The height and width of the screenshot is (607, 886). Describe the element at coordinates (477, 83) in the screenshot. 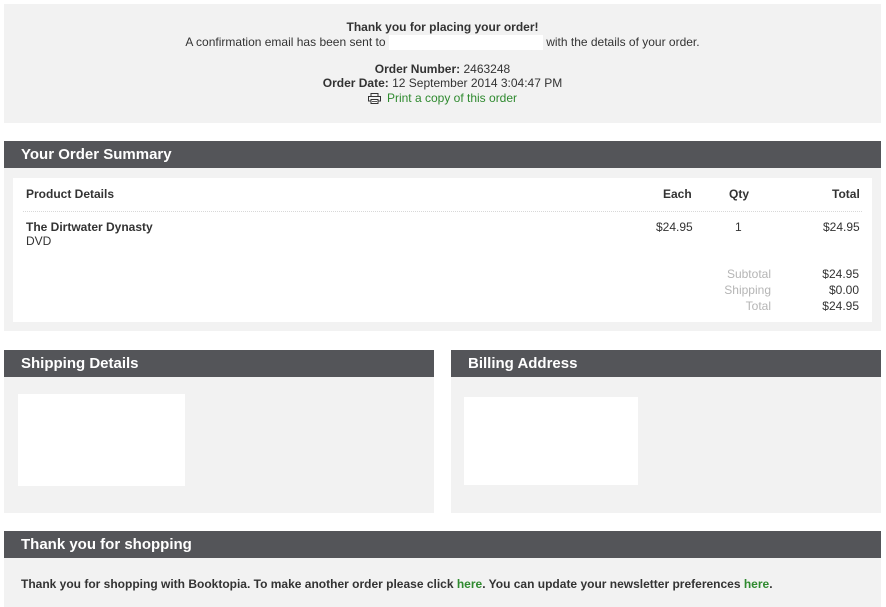

I see `order-date: 12 September 2014 3:04:47 PM` at that location.